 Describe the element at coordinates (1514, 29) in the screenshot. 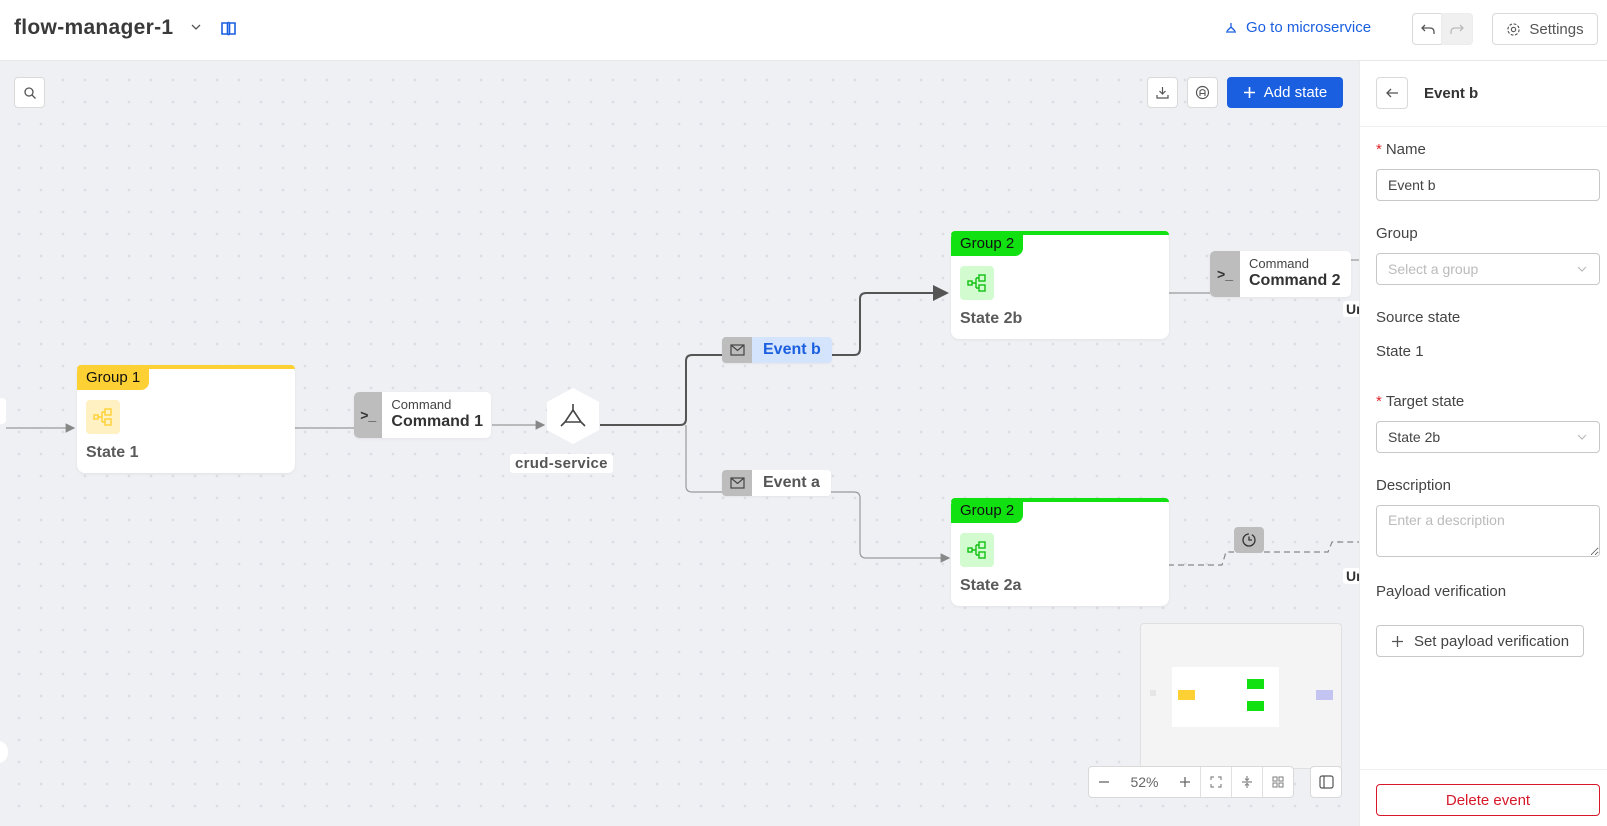

I see `gear-icon` at that location.